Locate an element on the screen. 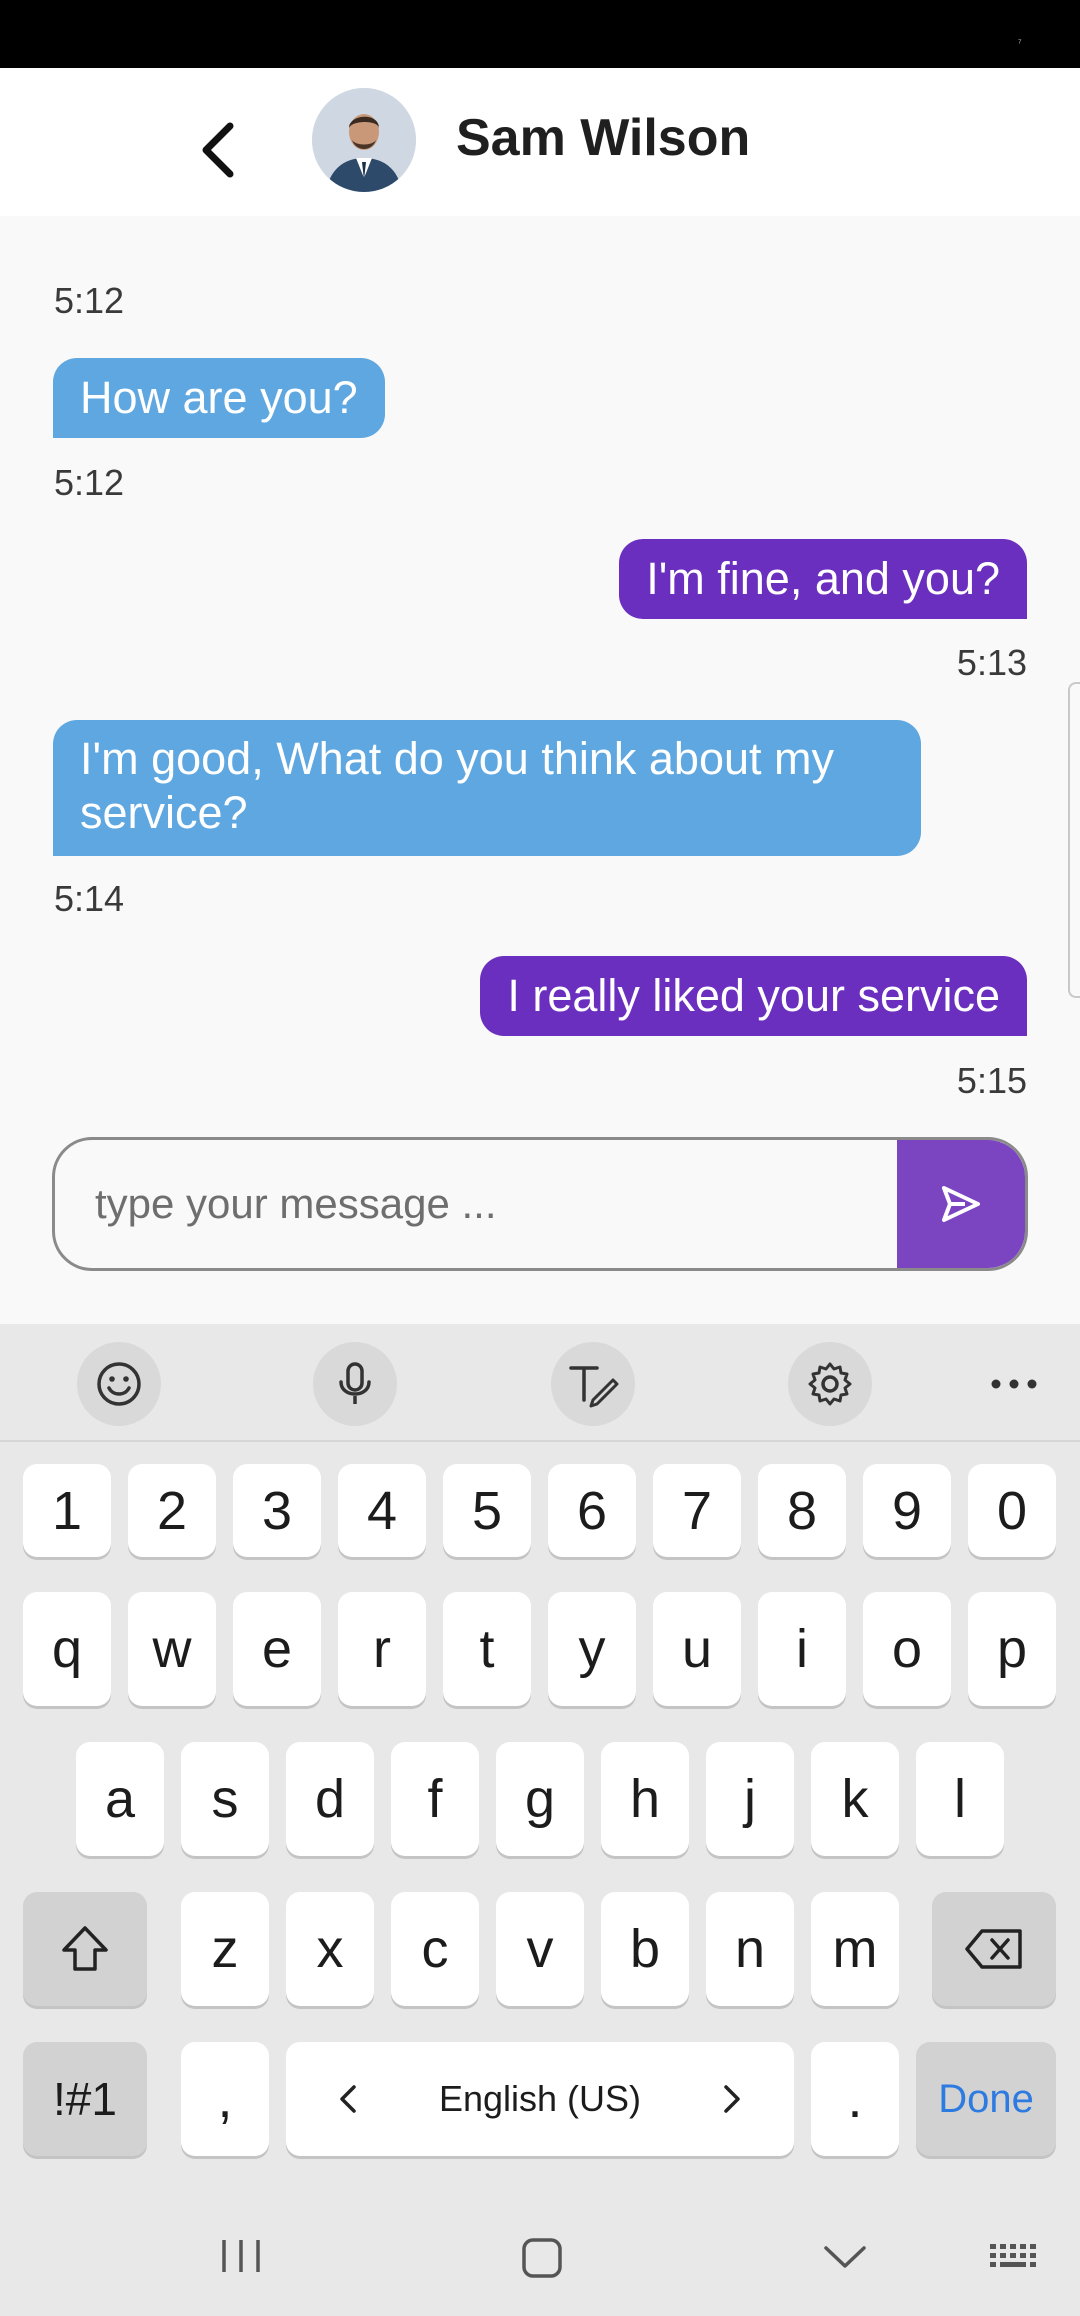 The width and height of the screenshot is (1080, 2316). back-icon is located at coordinates (845, 2257).